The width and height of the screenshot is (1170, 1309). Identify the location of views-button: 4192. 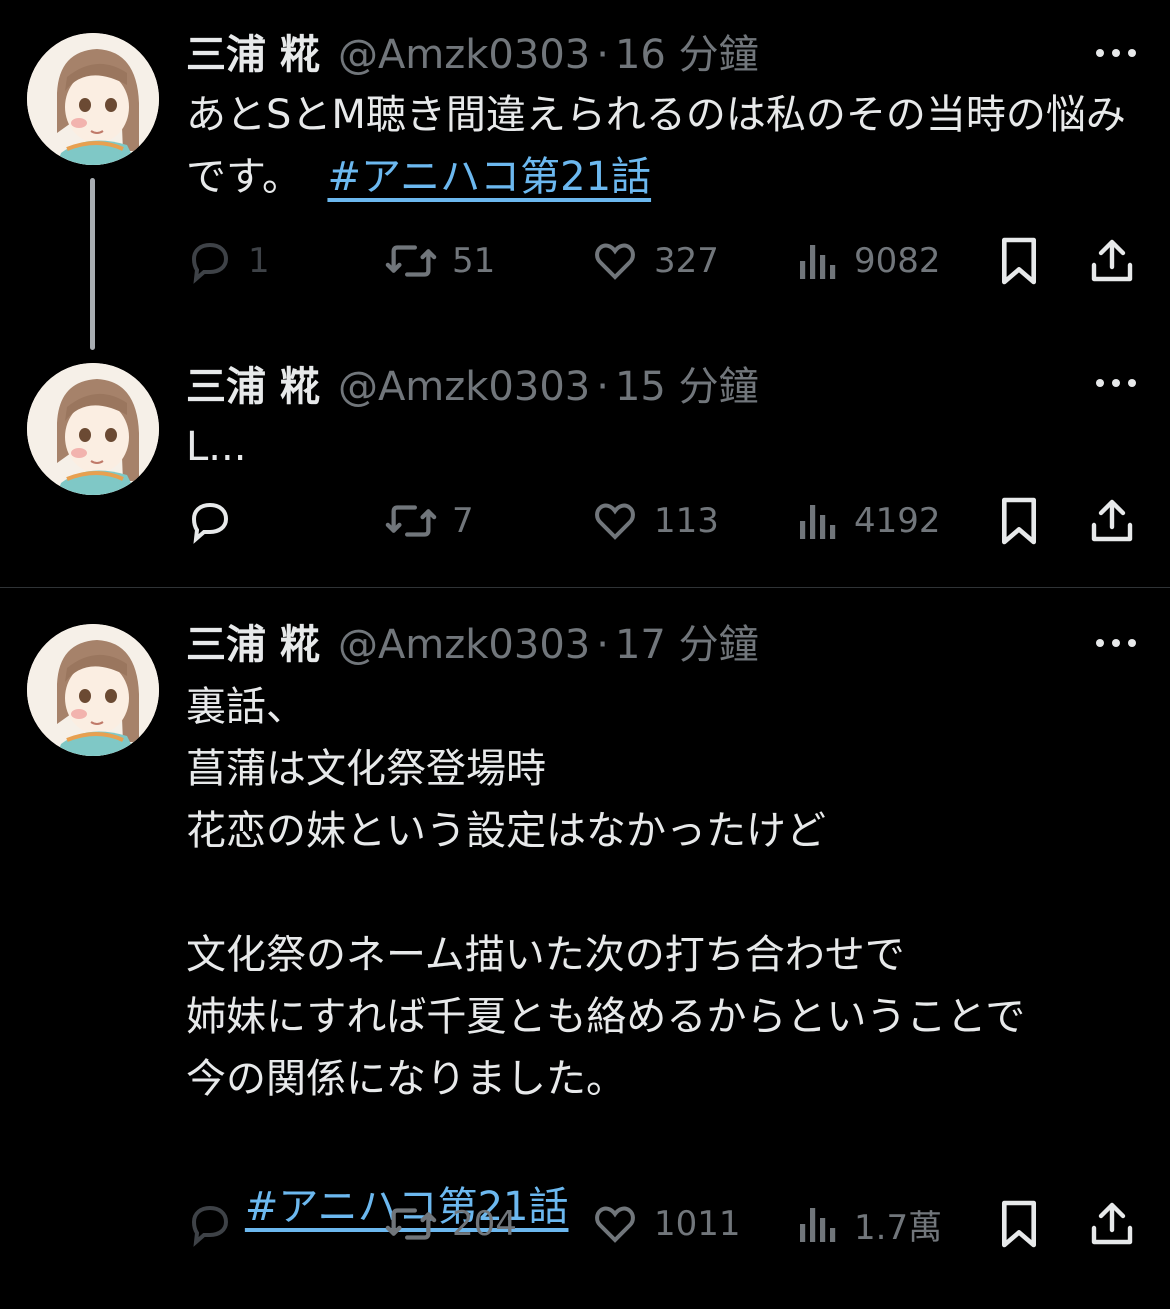
(868, 521).